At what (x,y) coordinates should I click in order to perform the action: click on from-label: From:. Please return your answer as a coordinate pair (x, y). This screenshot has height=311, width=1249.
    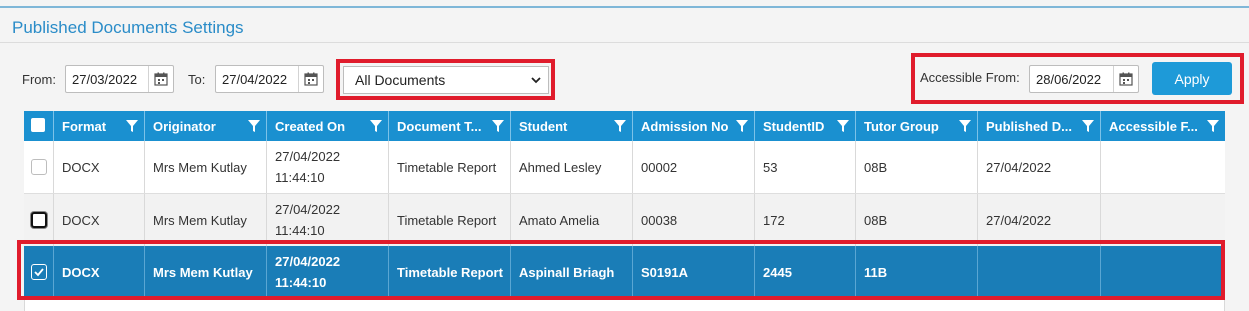
    Looking at the image, I should click on (39, 79).